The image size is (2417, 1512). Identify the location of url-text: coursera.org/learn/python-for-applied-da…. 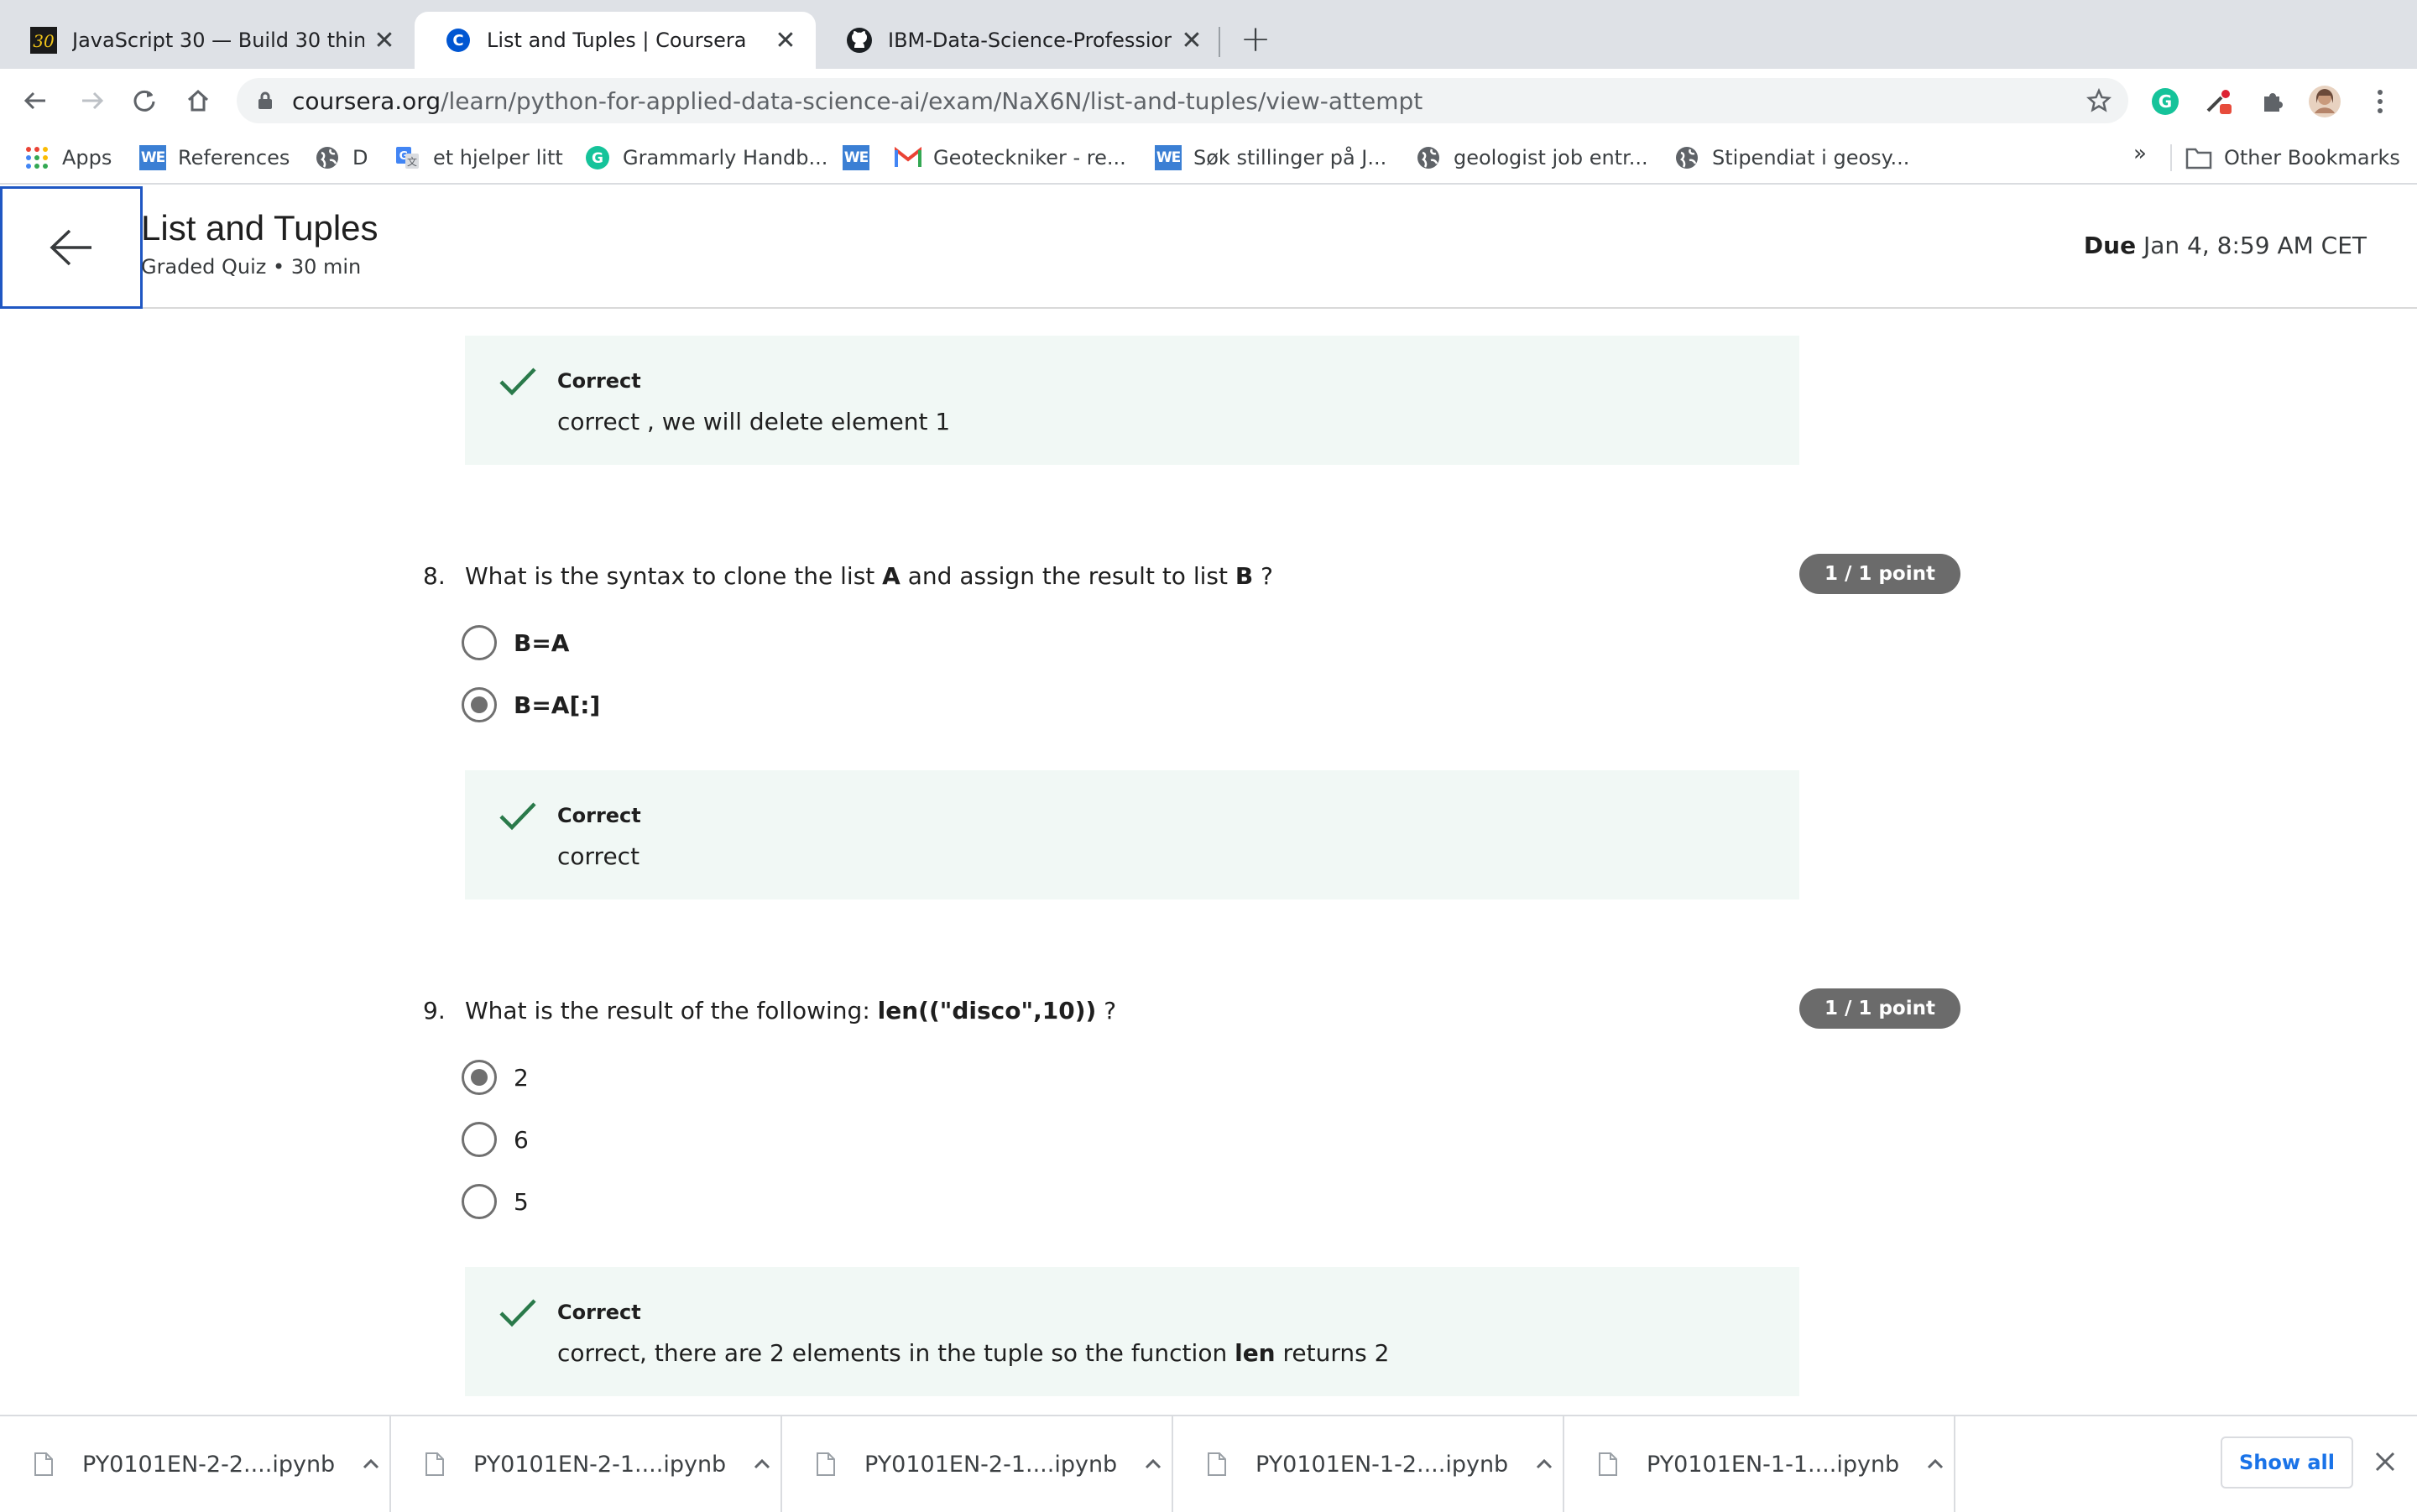
(857, 101).